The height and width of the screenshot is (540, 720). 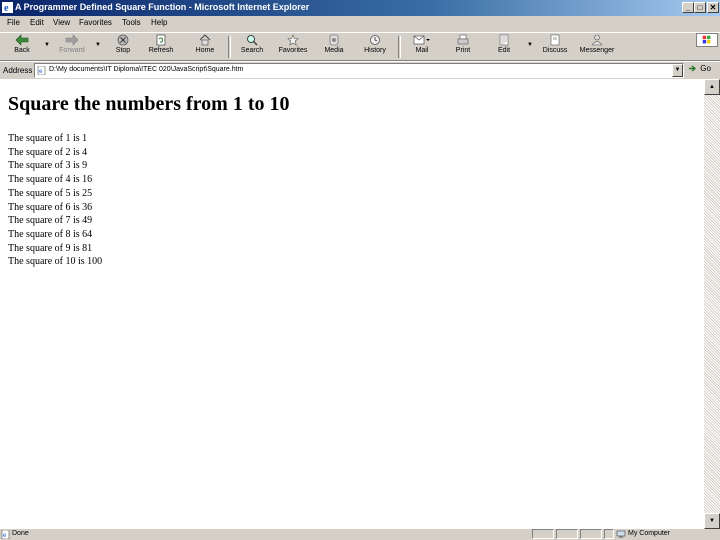 I want to click on back-dropdown-icon: ▼, so click(x=47, y=45).